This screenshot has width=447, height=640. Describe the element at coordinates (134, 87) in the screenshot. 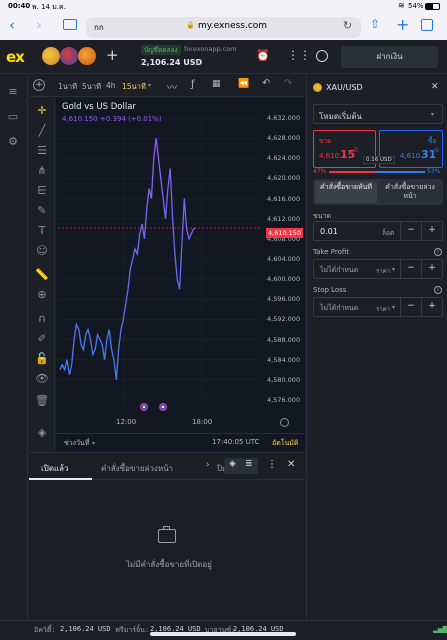

I see `timeframe-15m: 15นาที` at that location.